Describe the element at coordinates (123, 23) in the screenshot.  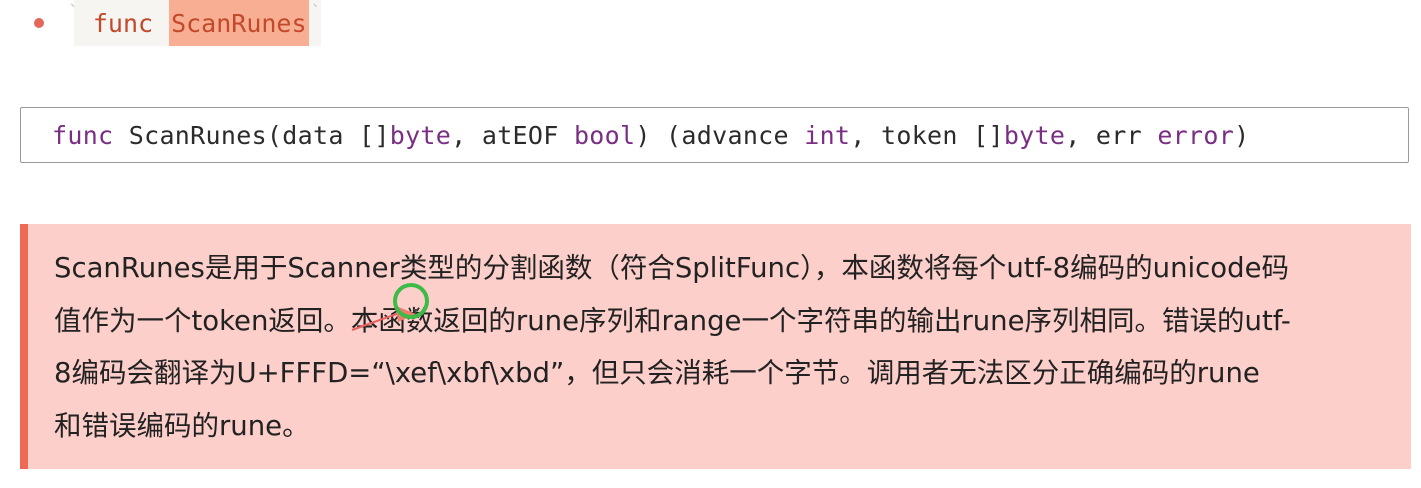
I see `inline-code-keyword: func` at that location.